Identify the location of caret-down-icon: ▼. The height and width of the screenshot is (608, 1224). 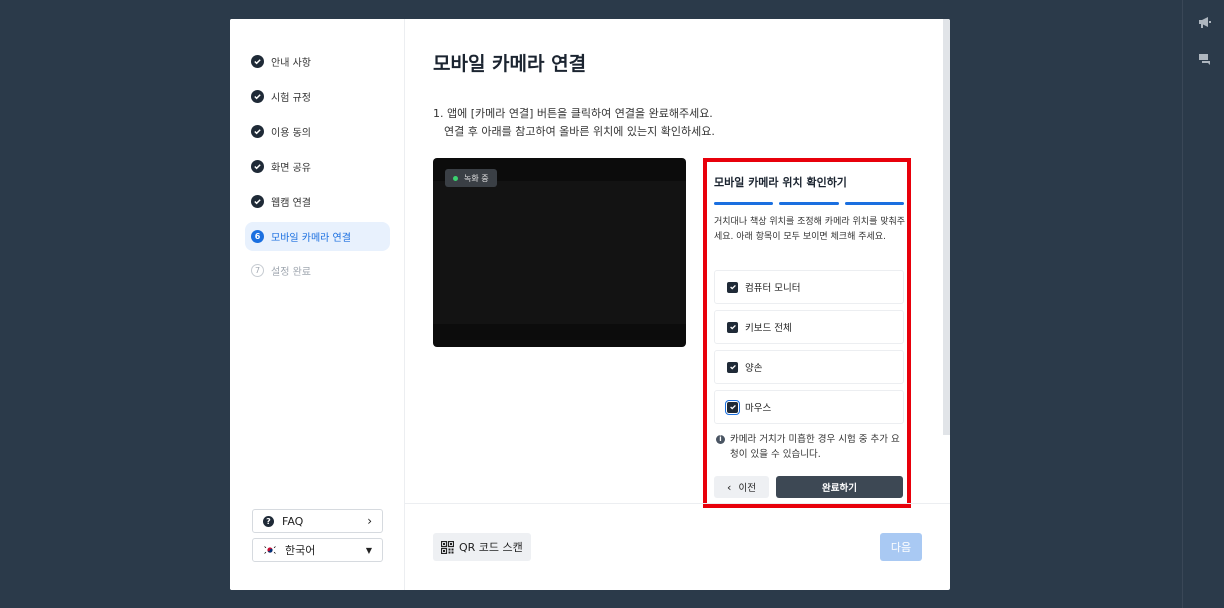
(368, 550).